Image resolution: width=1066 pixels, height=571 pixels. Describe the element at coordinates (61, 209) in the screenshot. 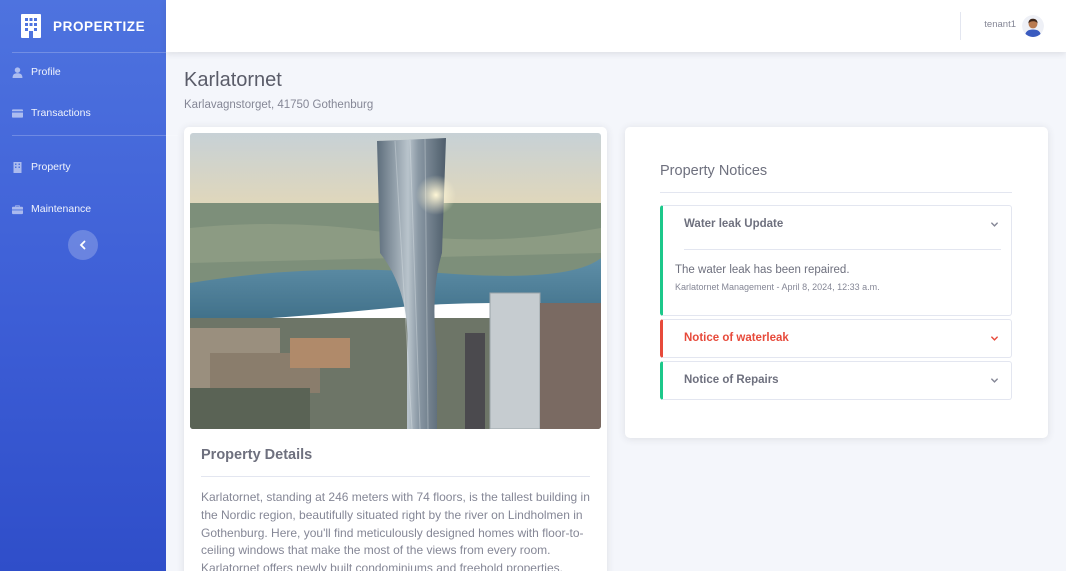

I see `sidebar-item-label: Maintenance` at that location.